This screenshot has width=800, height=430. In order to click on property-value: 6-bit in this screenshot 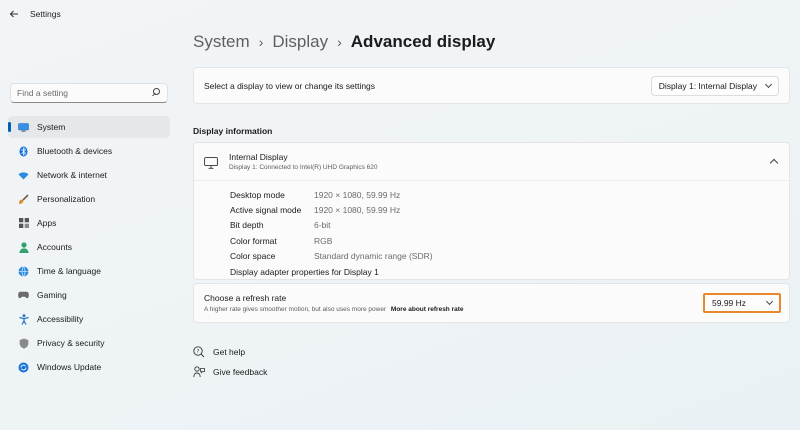, I will do `click(322, 225)`.